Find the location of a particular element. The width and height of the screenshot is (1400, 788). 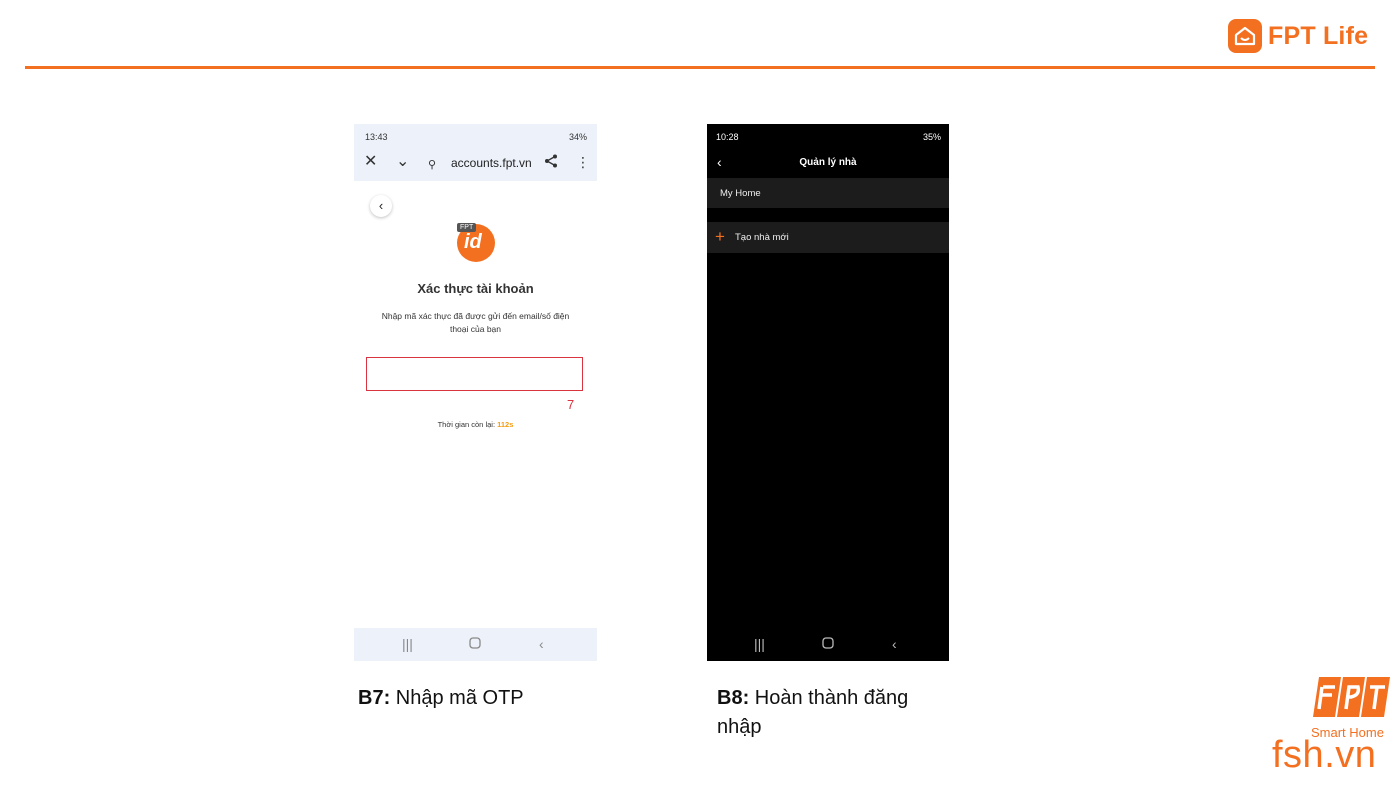

timer-value: 112s is located at coordinates (505, 424).